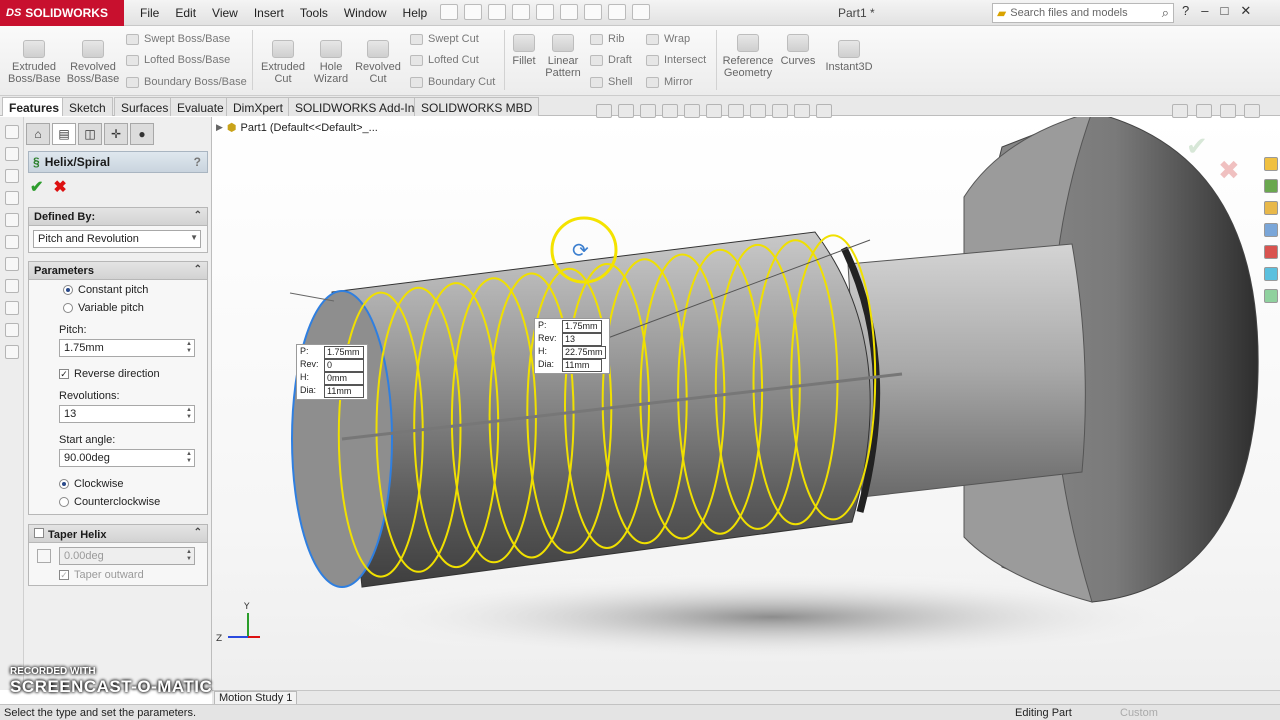  Describe the element at coordinates (105, 290) in the screenshot. I see `constant-pitch-radio: Constant pitch` at that location.